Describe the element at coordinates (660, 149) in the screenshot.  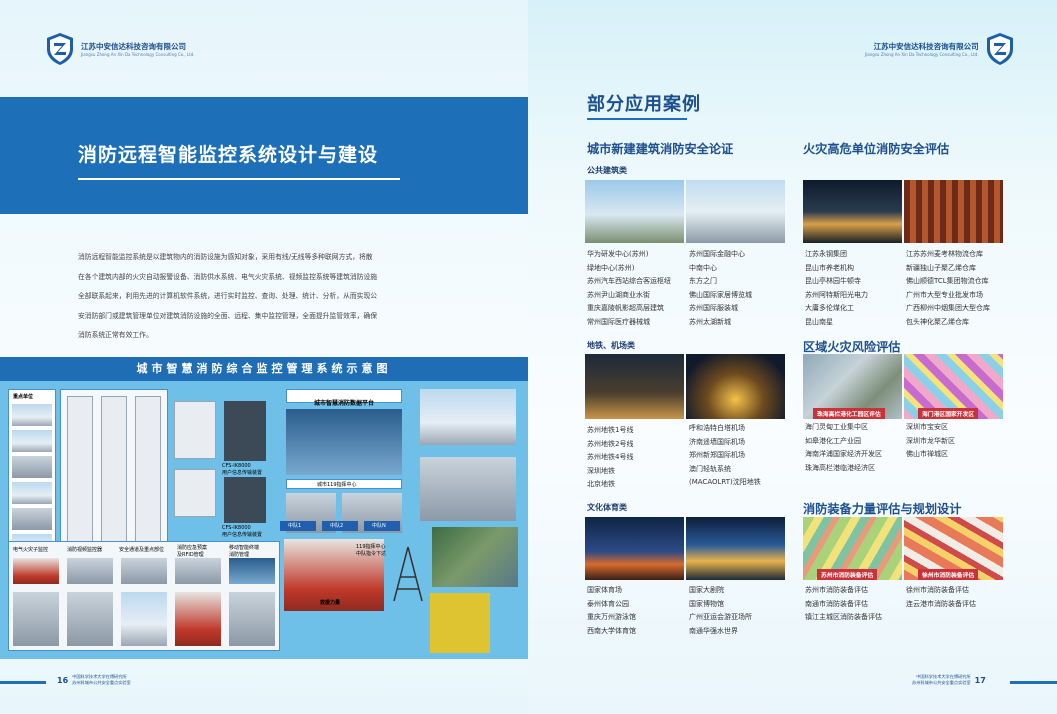
I see `section-title-urban: 城市新建建筑消防安全论证` at that location.